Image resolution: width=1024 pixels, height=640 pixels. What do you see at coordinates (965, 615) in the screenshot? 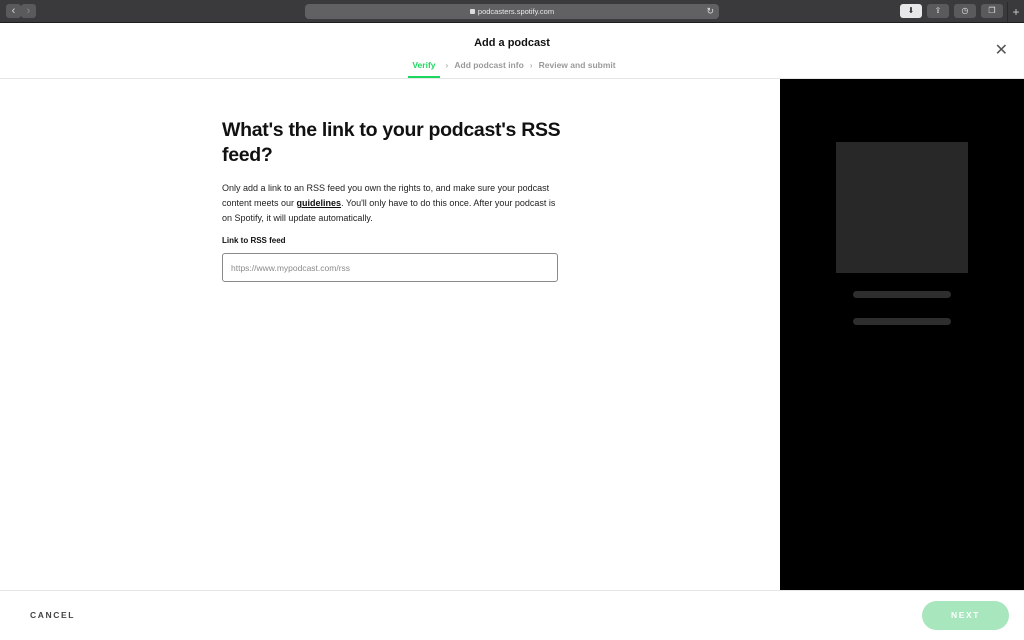
I see `next-button: NEXT` at bounding box center [965, 615].